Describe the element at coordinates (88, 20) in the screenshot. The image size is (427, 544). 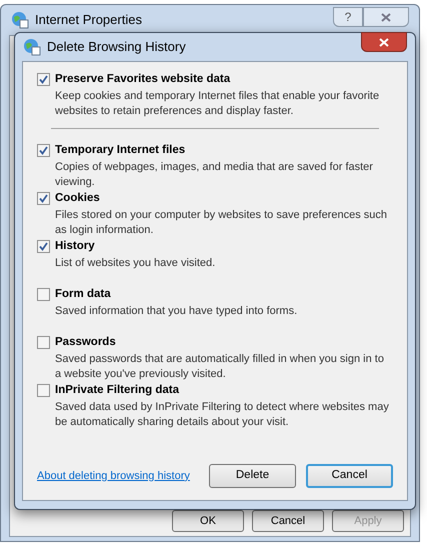
I see `window-title: Internet Properties` at that location.